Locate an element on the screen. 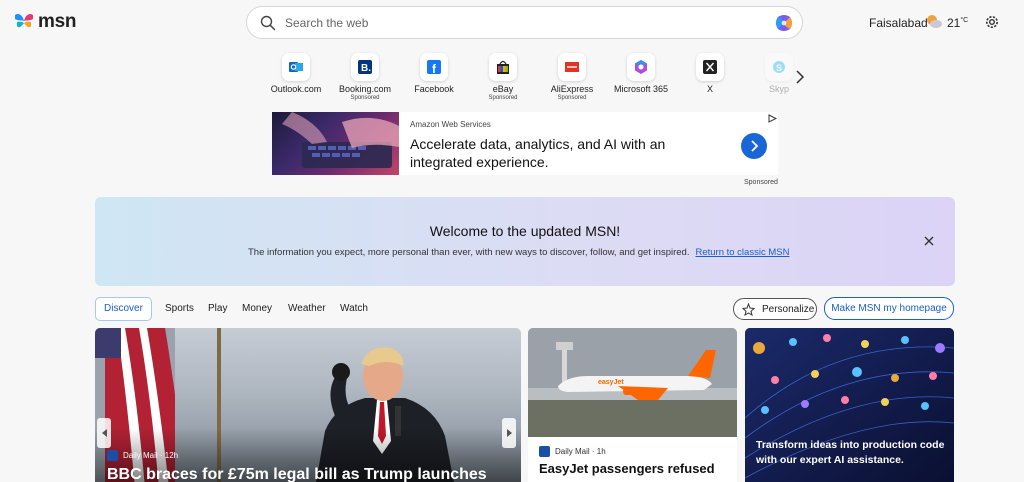  quick-link-x: X is located at coordinates (710, 73).